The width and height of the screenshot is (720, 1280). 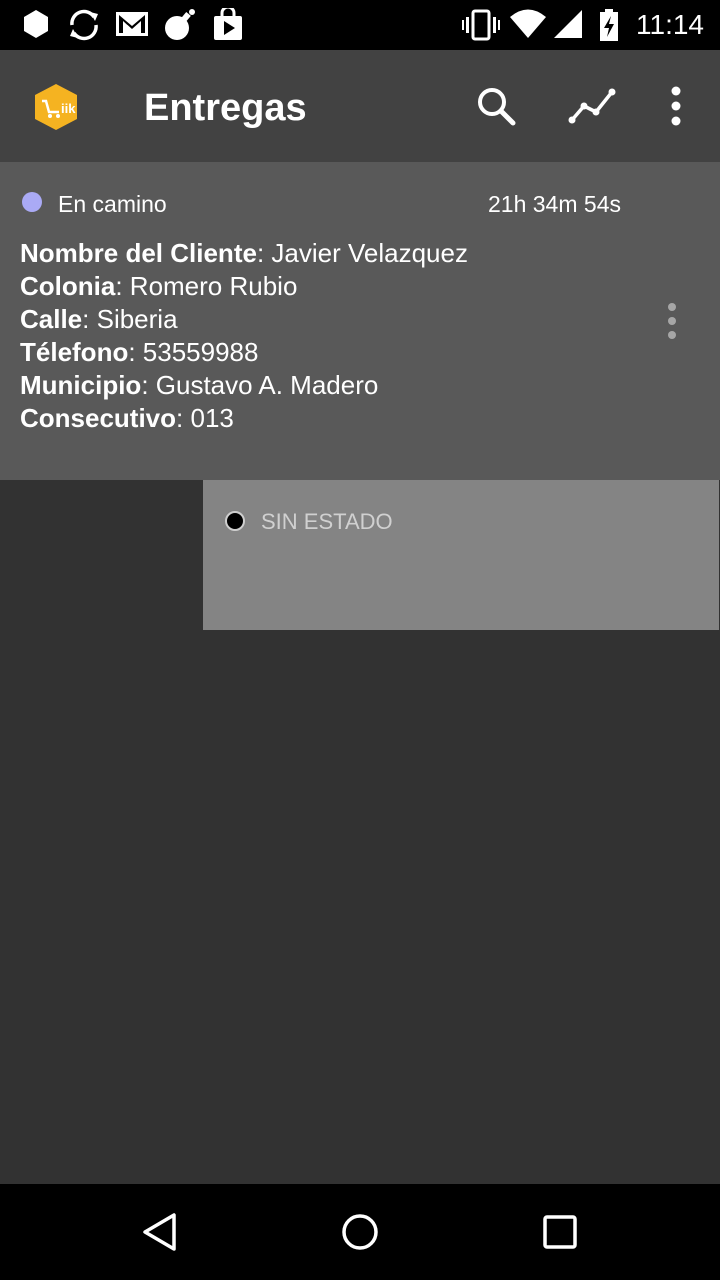 What do you see at coordinates (461, 555) in the screenshot?
I see `status-menu` at bounding box center [461, 555].